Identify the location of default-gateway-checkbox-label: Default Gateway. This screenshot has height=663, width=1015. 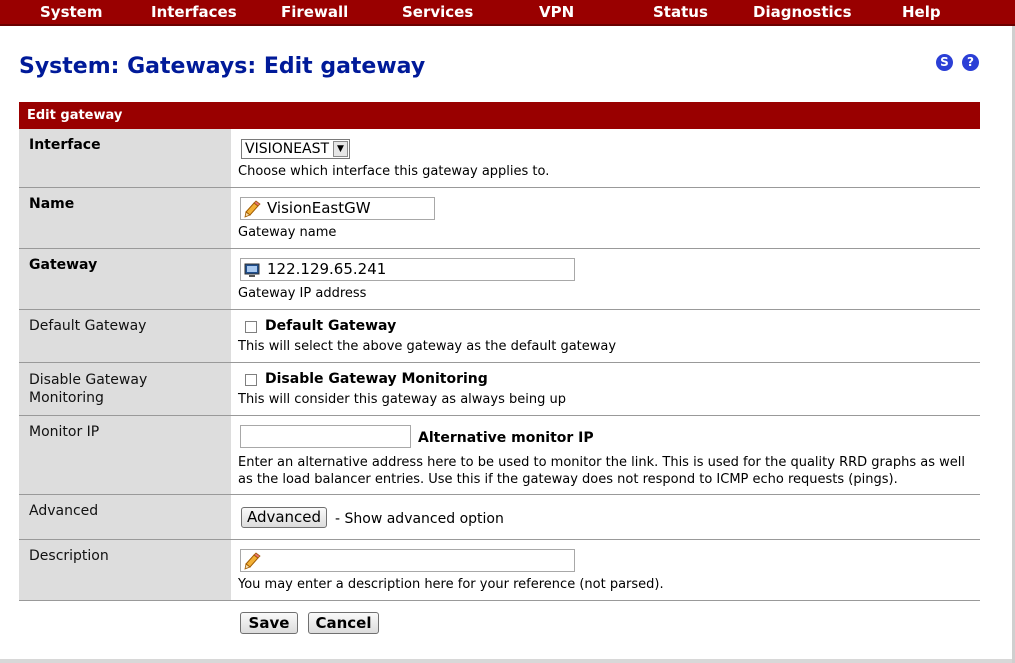
(330, 326).